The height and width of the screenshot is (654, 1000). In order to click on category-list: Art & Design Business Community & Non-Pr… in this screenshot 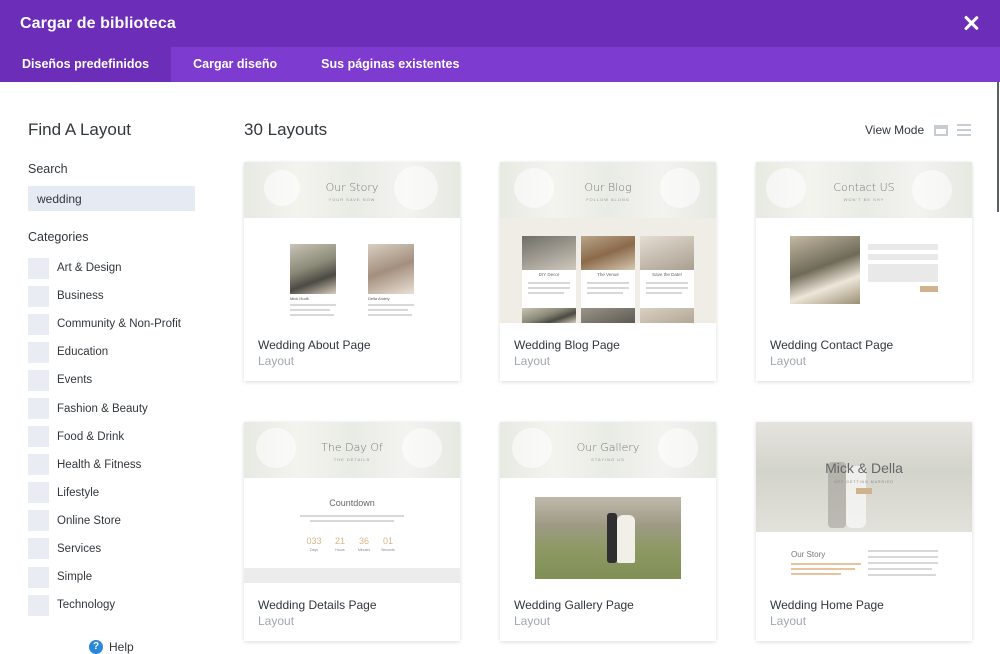, I will do `click(104, 436)`.